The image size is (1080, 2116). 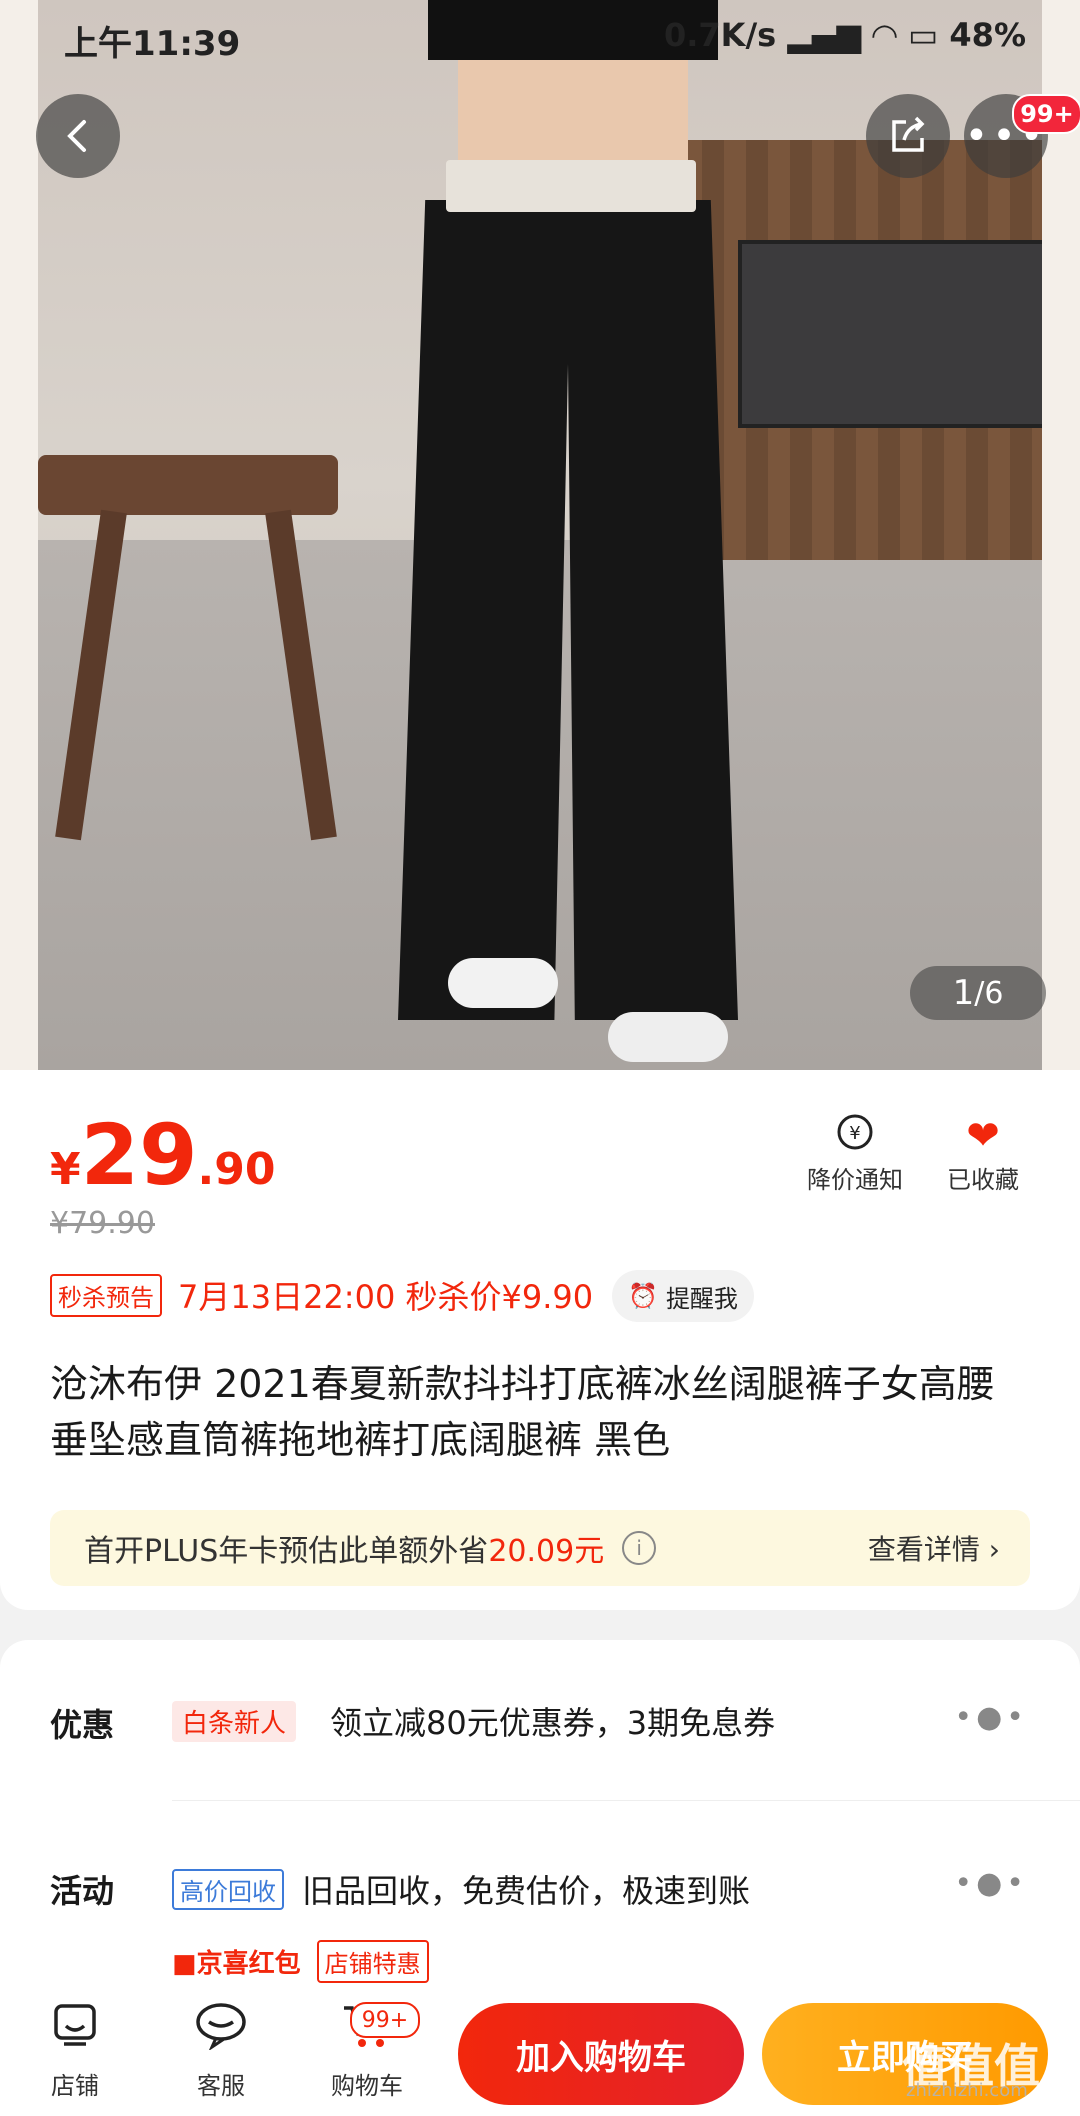 I want to click on red-packet-tag: ■京喜红包, so click(x=236, y=1961).